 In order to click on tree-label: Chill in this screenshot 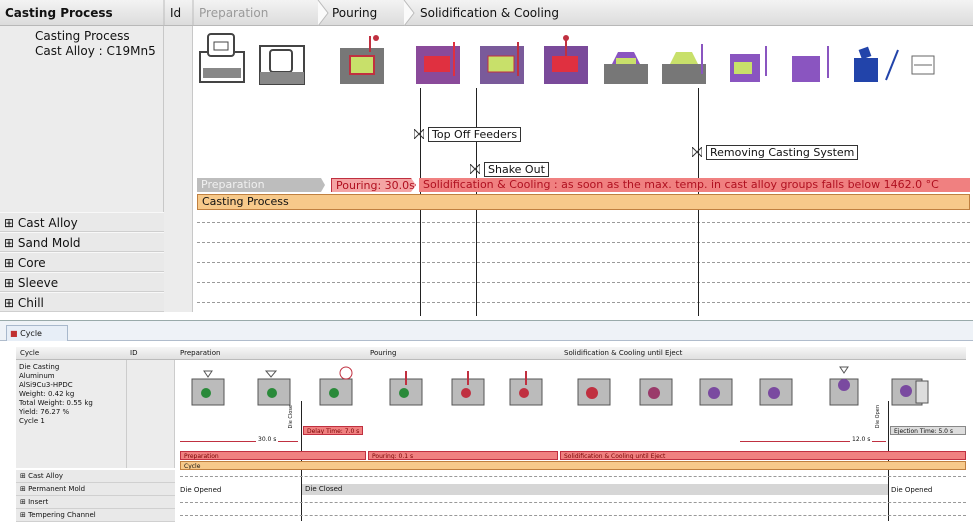, I will do `click(30, 303)`.